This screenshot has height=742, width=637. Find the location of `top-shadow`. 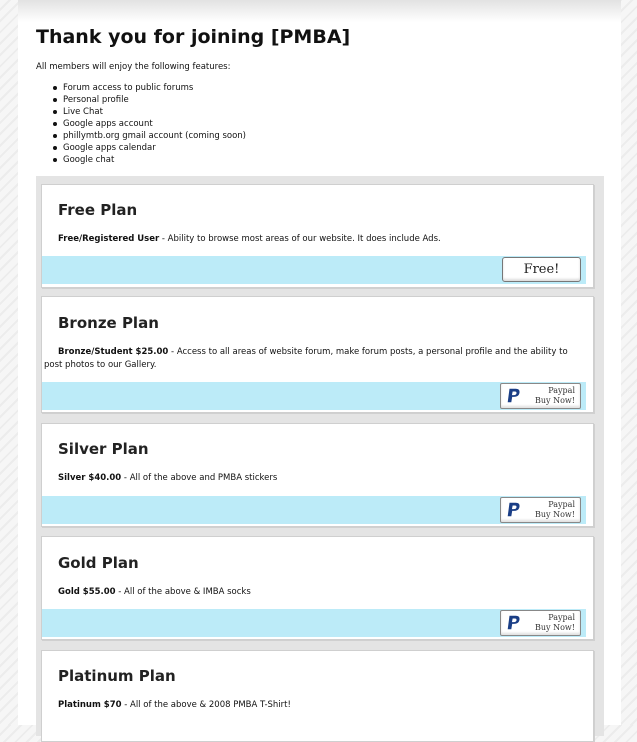

top-shadow is located at coordinates (319, 11).